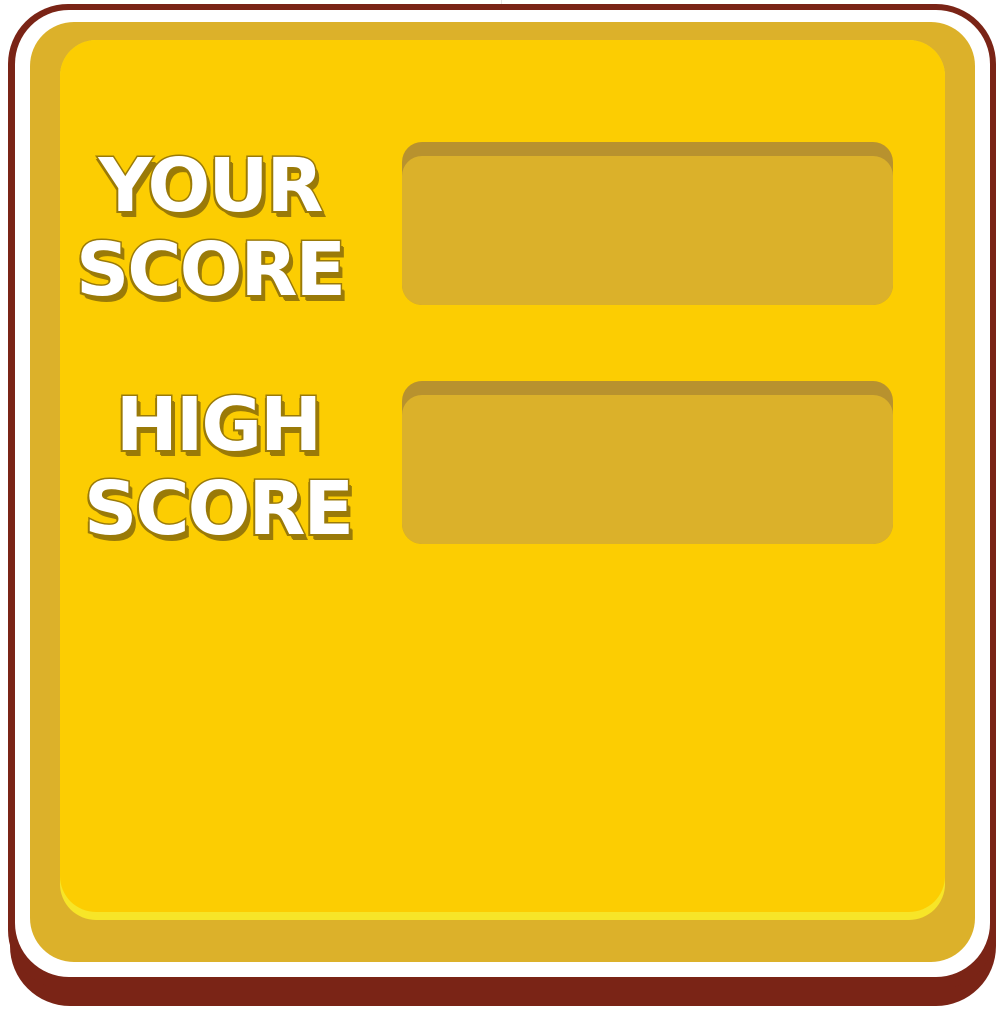 The width and height of the screenshot is (1003, 1010). What do you see at coordinates (210, 270) in the screenshot?
I see `your-score-label-line2: SCORE` at bounding box center [210, 270].